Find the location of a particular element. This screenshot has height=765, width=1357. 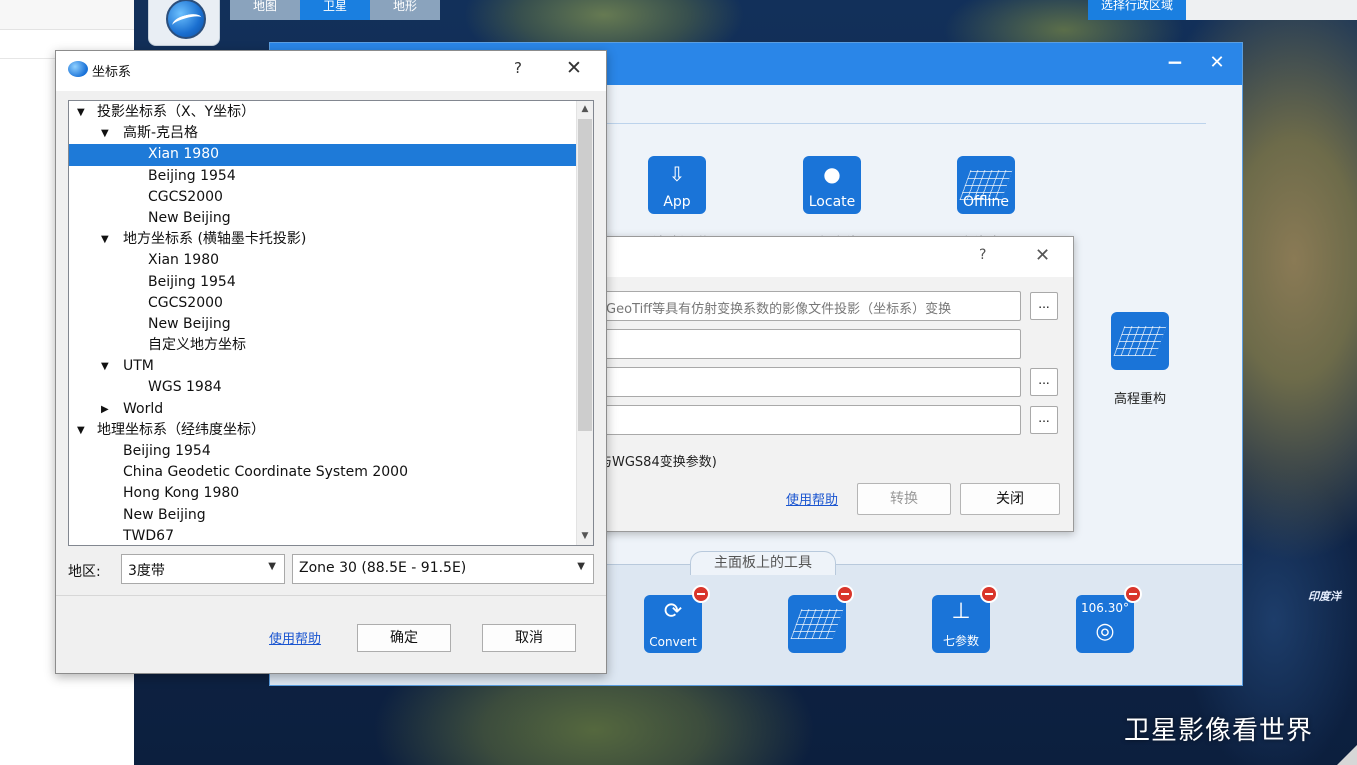

convert-button: 转换 is located at coordinates (904, 499).